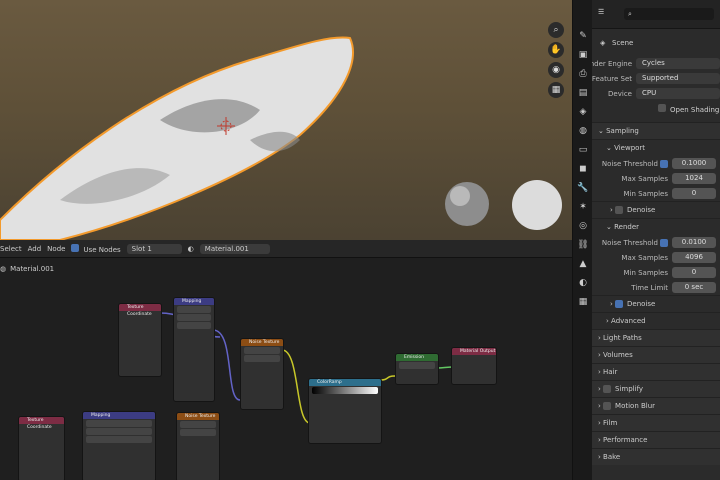 This screenshot has width=720, height=480. I want to click on scene-breadcrumb: ◈ Scene, so click(656, 42).